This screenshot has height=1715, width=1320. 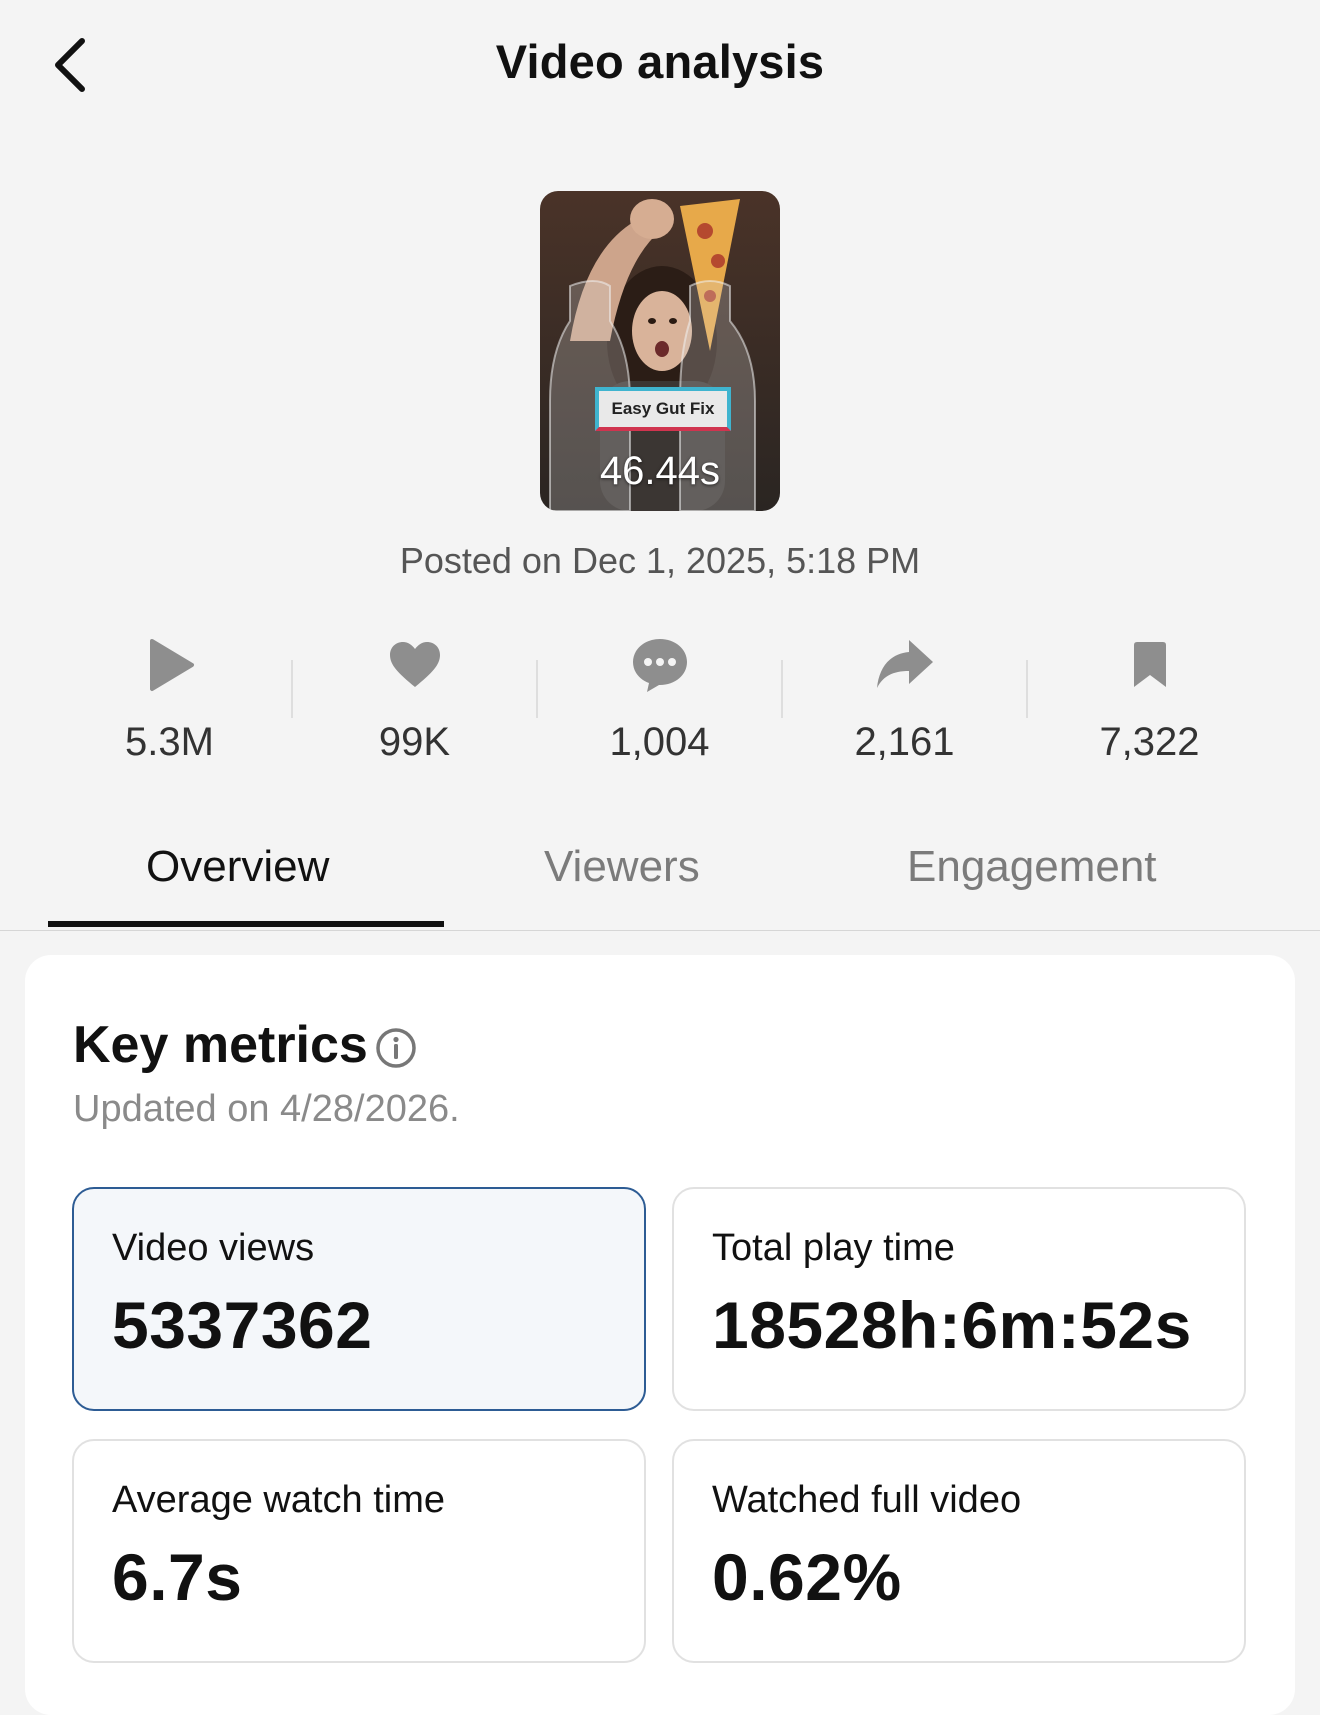 What do you see at coordinates (279, 1500) in the screenshot?
I see `metric-label: Average watch time` at bounding box center [279, 1500].